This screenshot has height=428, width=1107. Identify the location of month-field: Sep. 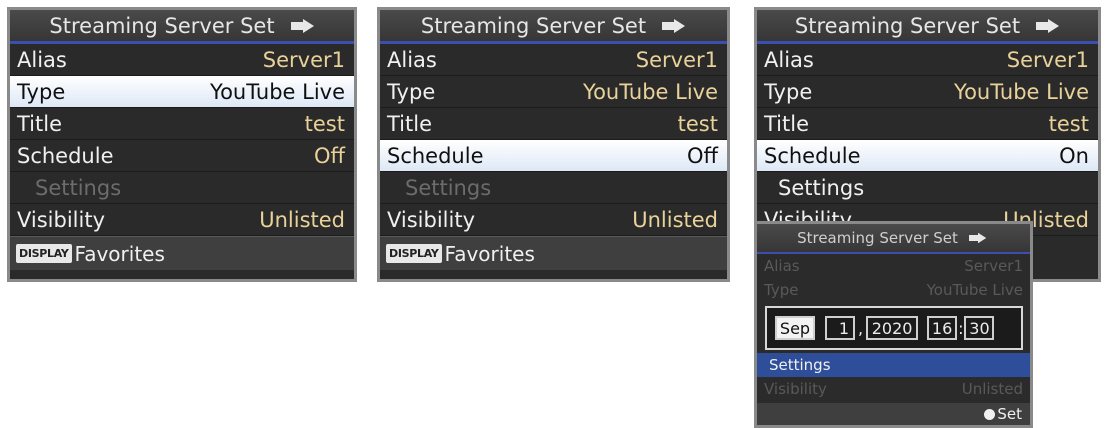
(795, 328).